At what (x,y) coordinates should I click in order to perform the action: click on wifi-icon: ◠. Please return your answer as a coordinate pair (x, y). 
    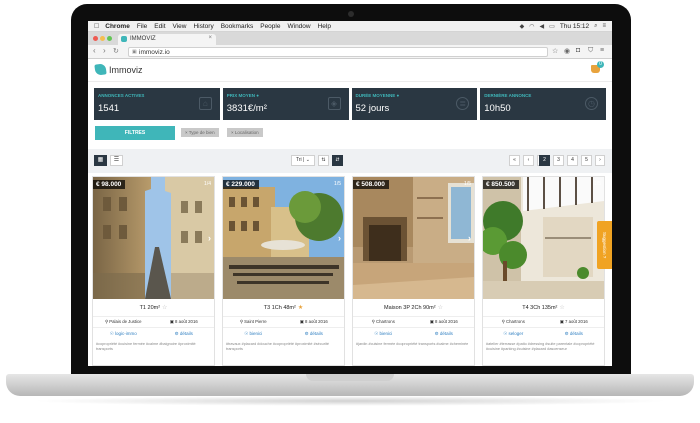
    Looking at the image, I should click on (531, 26).